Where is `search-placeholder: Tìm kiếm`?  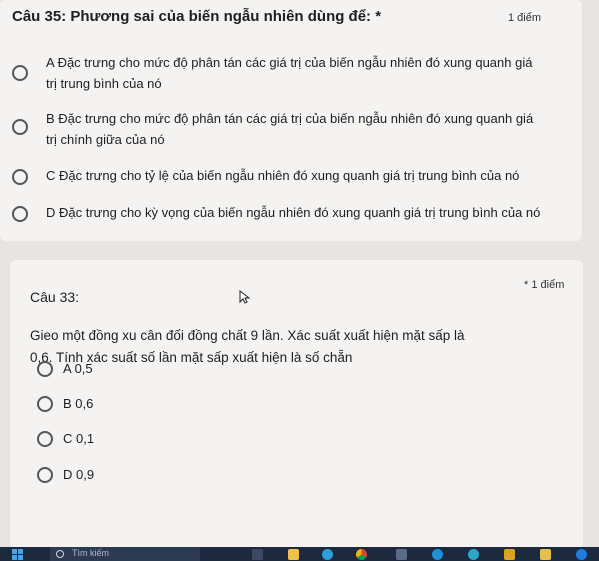 search-placeholder: Tìm kiếm is located at coordinates (90, 553).